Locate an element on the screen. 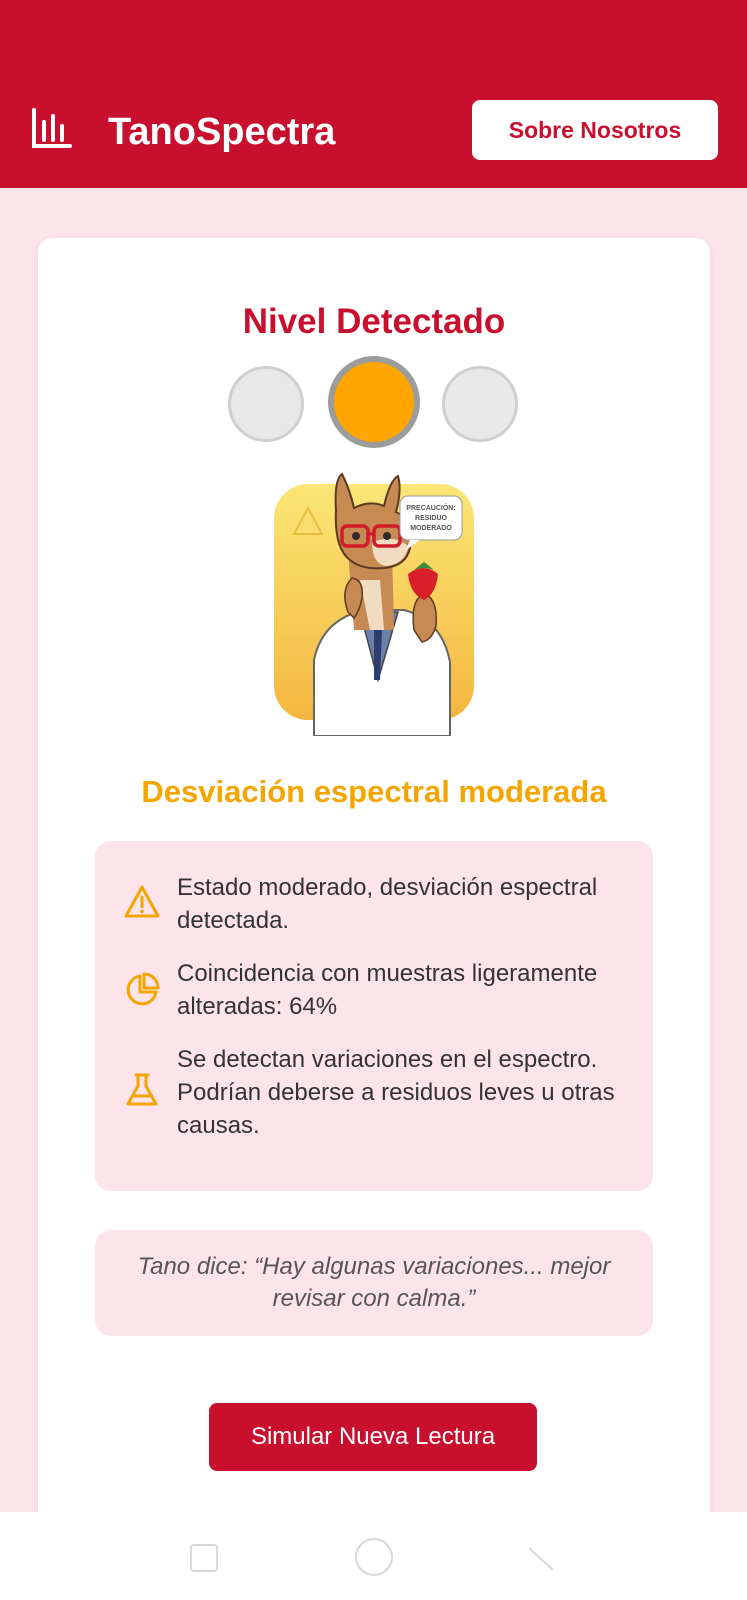 The image size is (747, 1600). level-light-low is located at coordinates (266, 404).